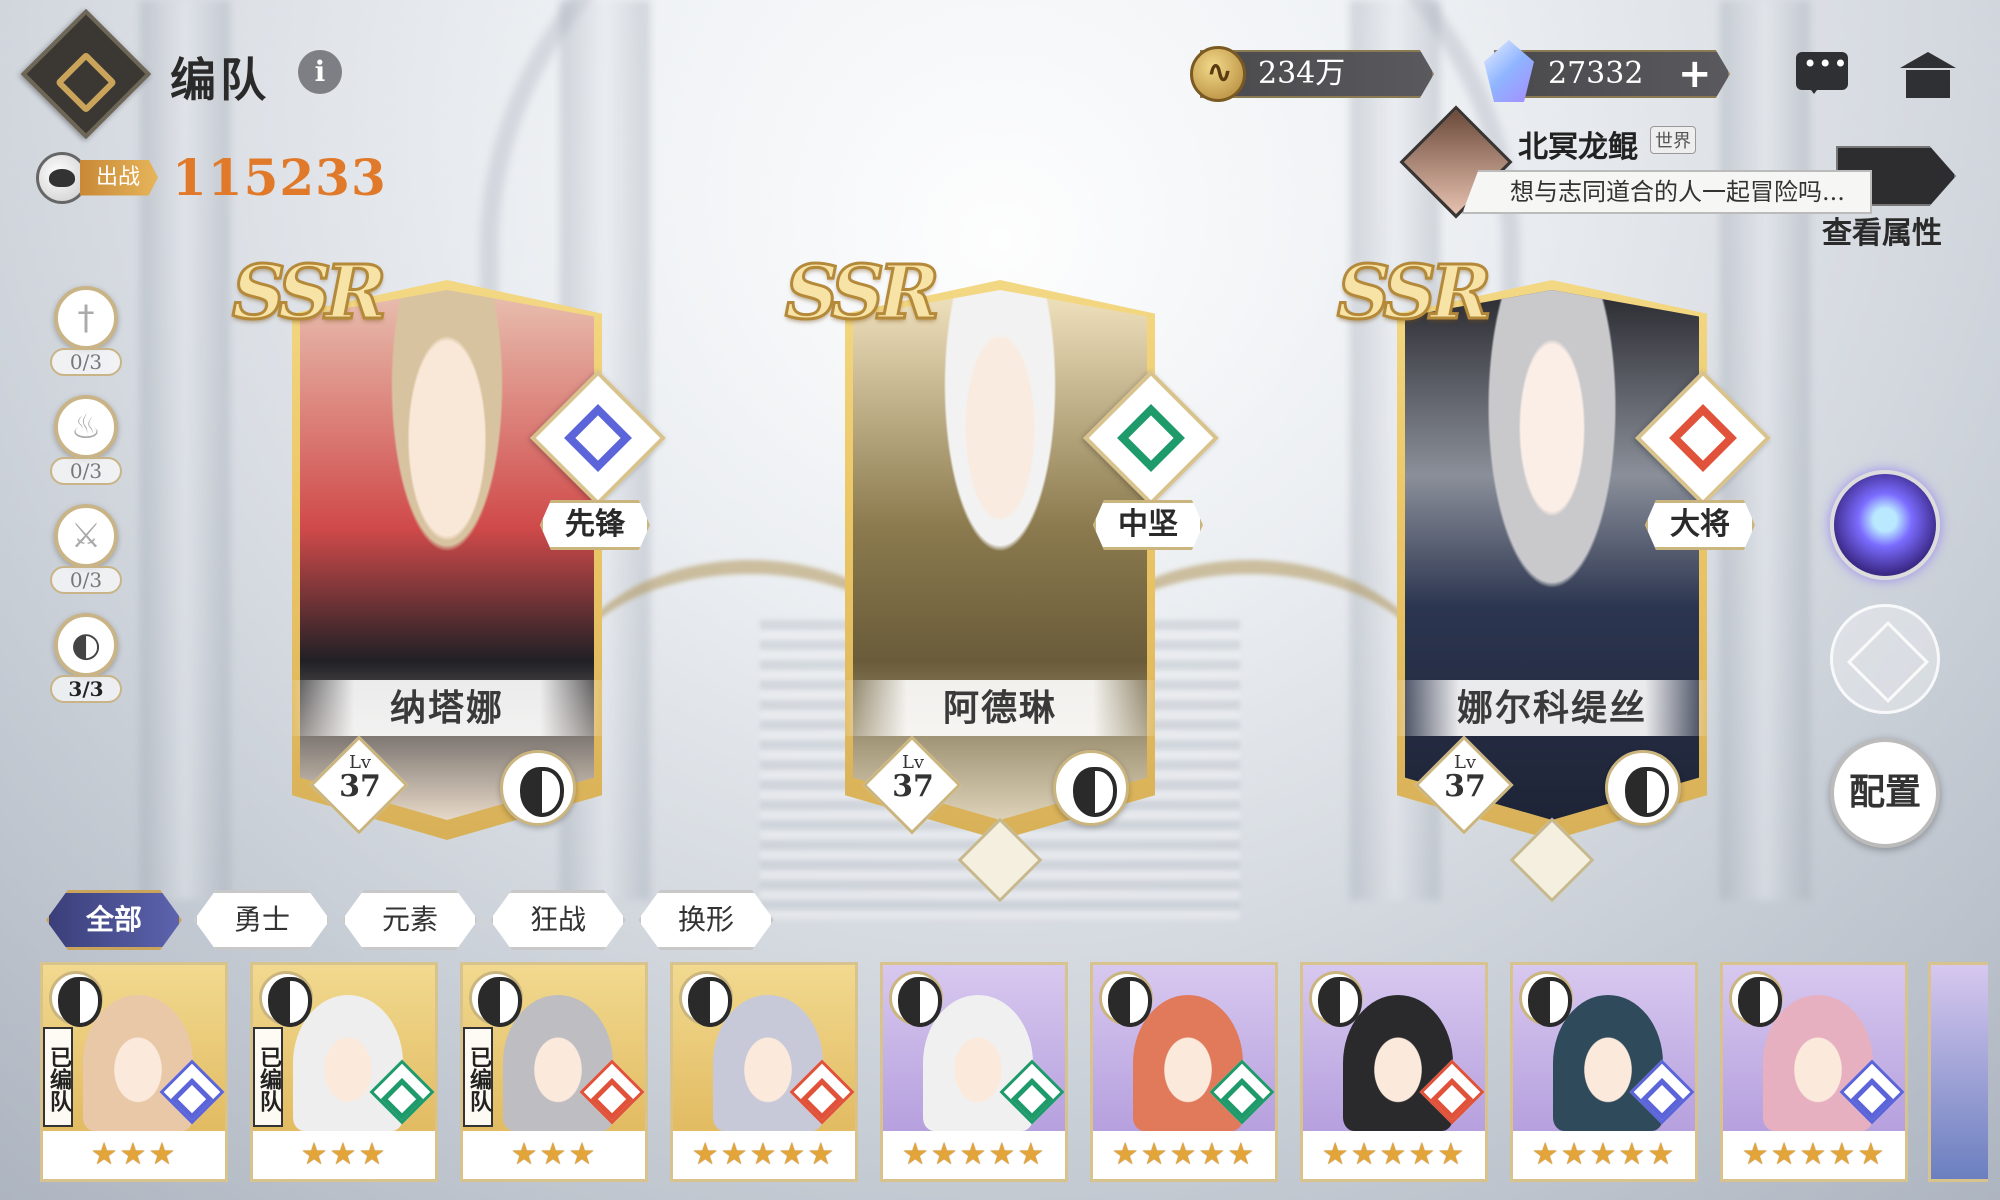 The width and height of the screenshot is (2000, 1200). What do you see at coordinates (114, 920) in the screenshot?
I see `tab-all: 全部` at bounding box center [114, 920].